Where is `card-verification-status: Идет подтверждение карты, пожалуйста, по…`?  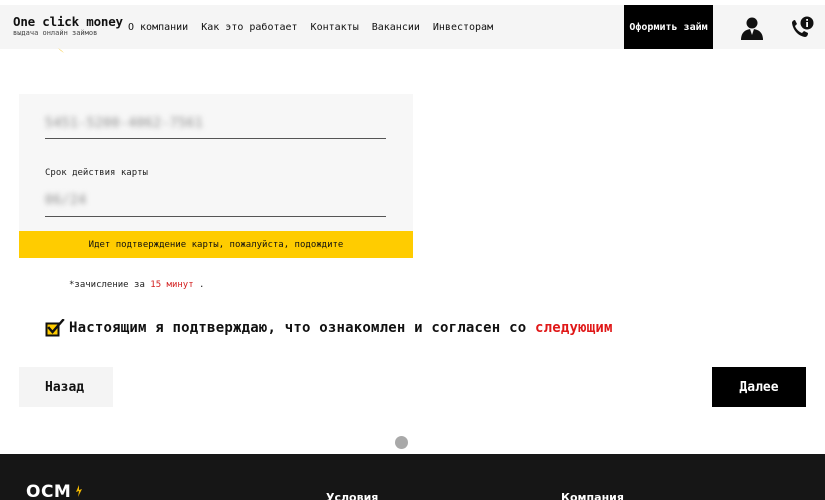 card-verification-status: Идет подтверждение карты, пожалуйста, по… is located at coordinates (216, 244).